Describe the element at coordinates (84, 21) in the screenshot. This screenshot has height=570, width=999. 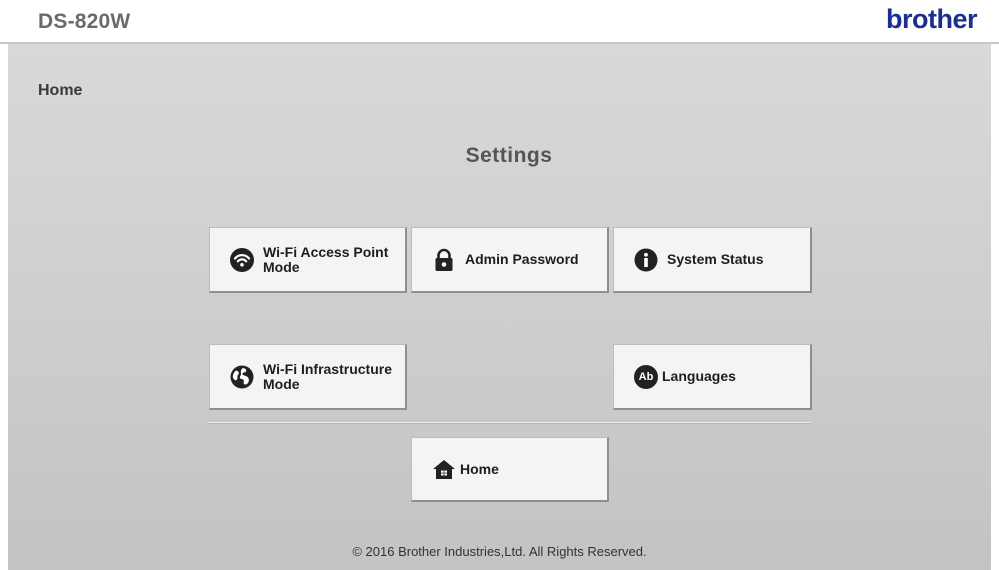
I see `model-name: DS-820W` at that location.